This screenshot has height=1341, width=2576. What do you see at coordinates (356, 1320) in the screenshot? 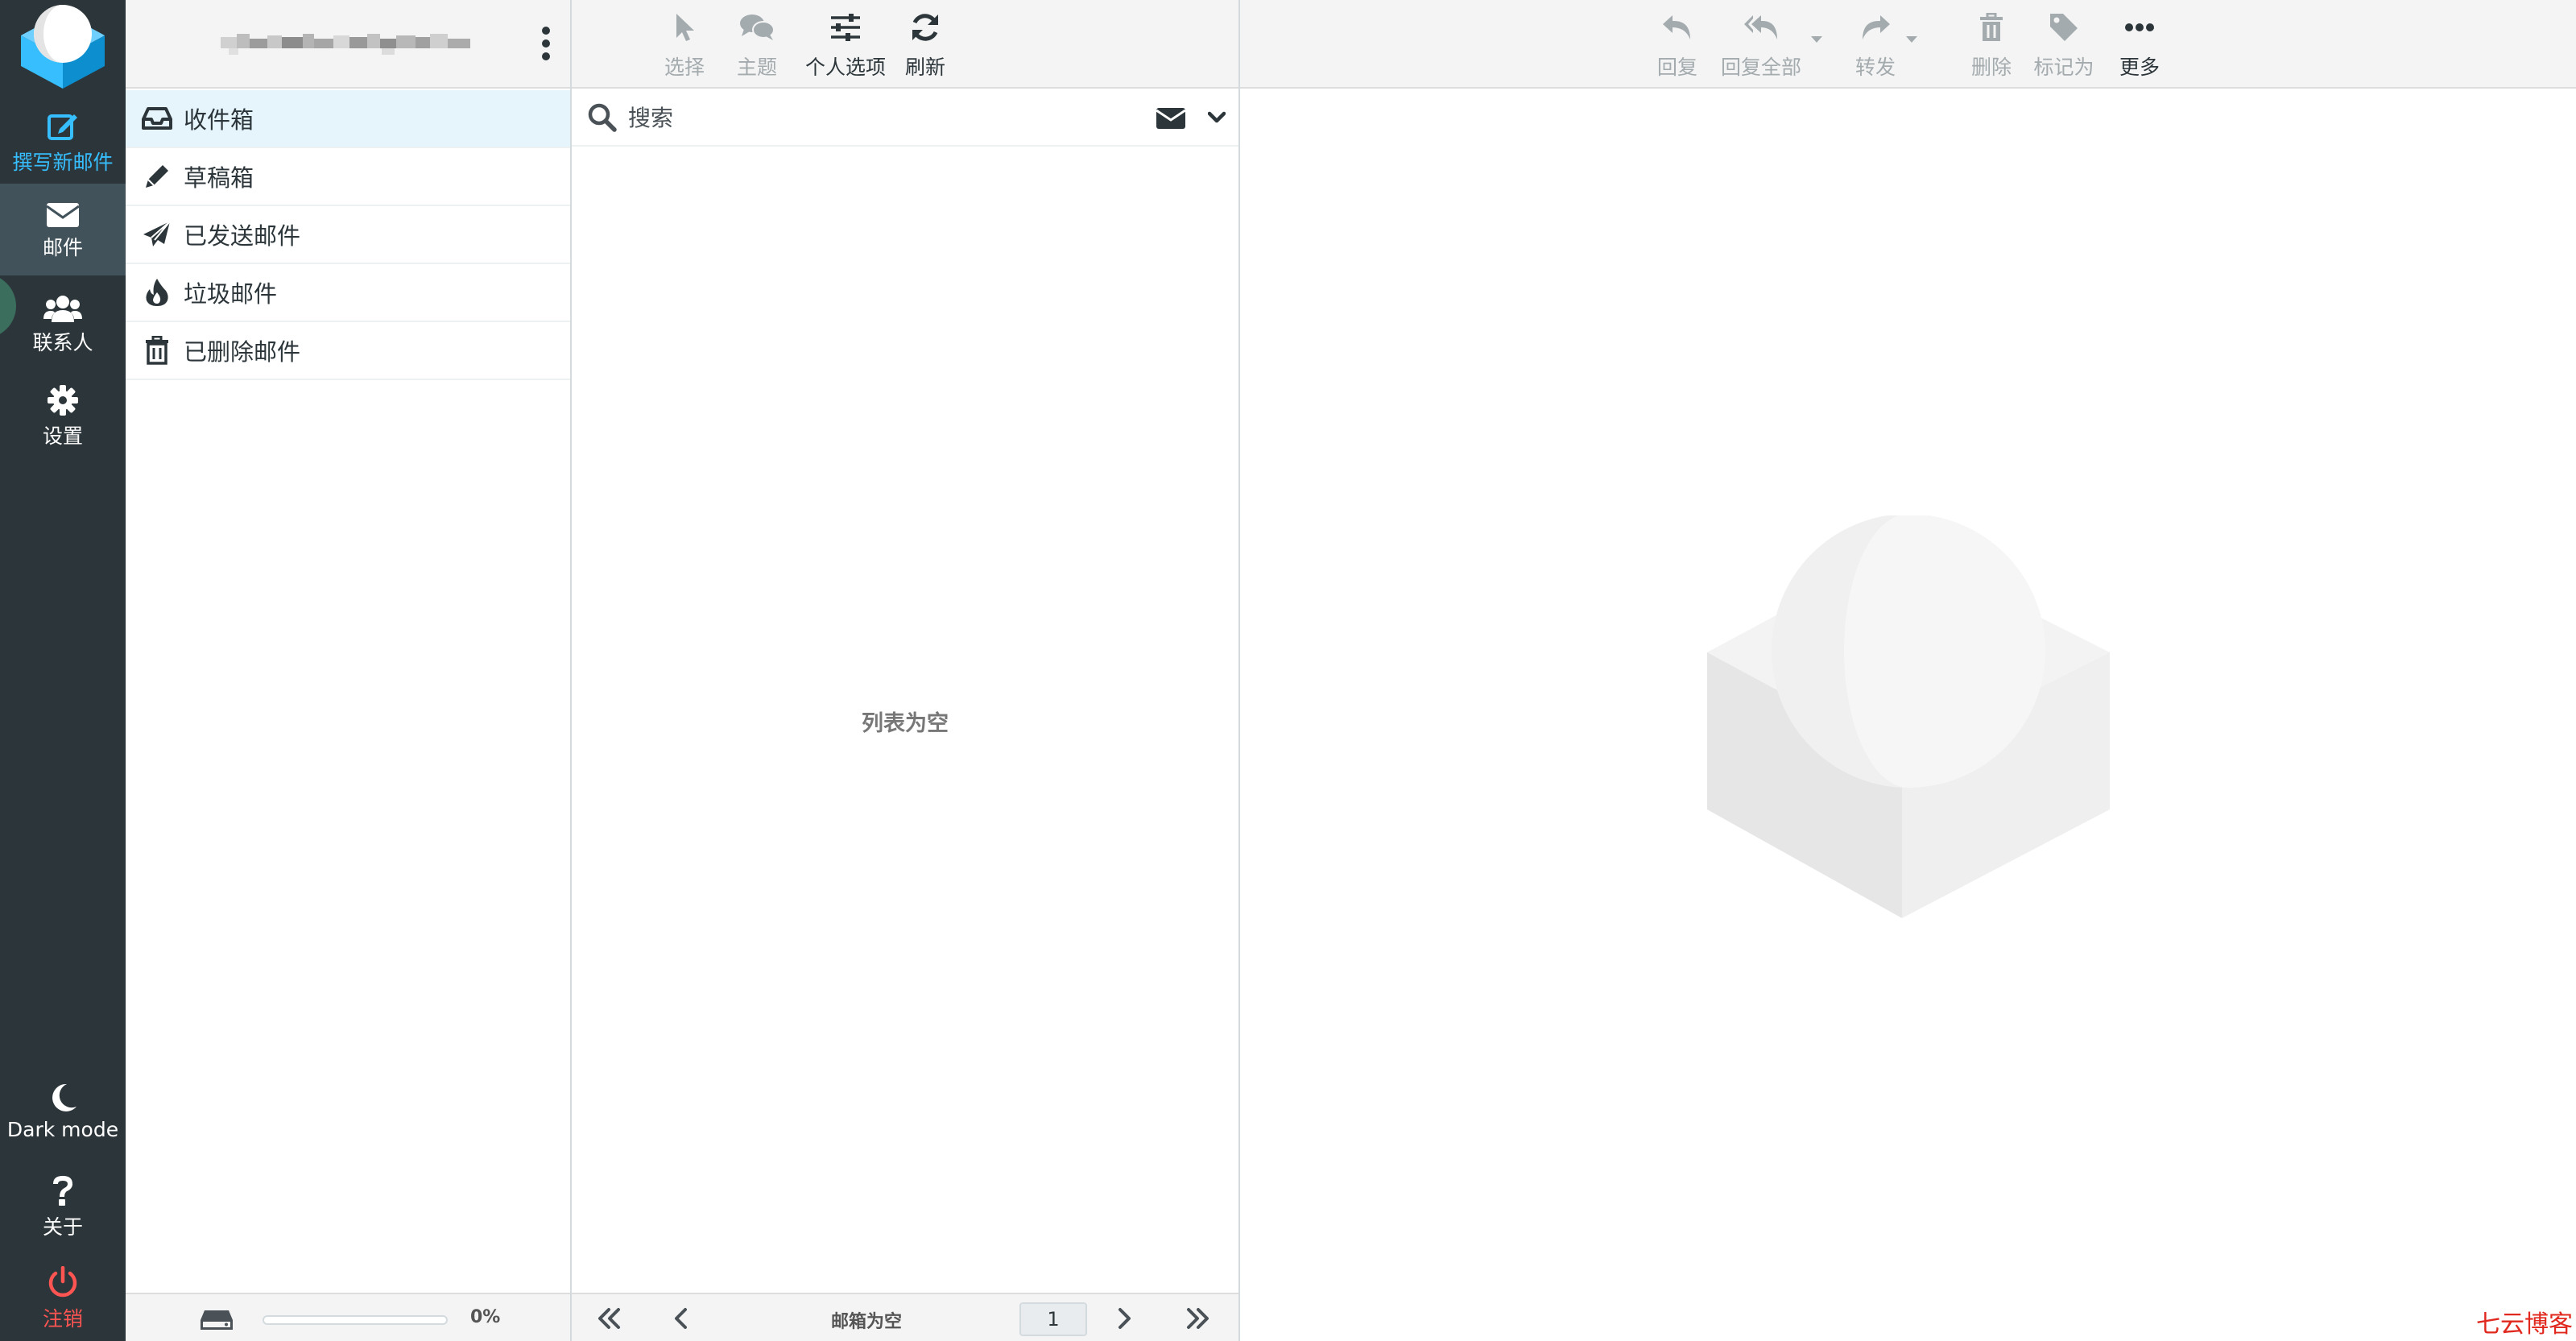
I see `quota-bar` at bounding box center [356, 1320].